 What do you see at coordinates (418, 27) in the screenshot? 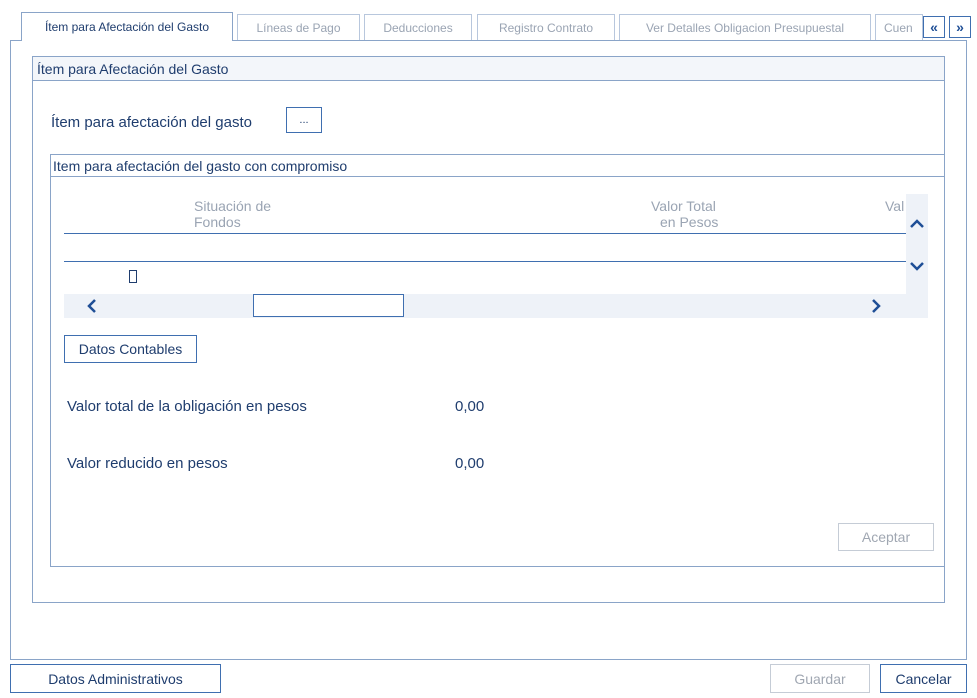
I see `tab-deducciones: Deducciones` at bounding box center [418, 27].